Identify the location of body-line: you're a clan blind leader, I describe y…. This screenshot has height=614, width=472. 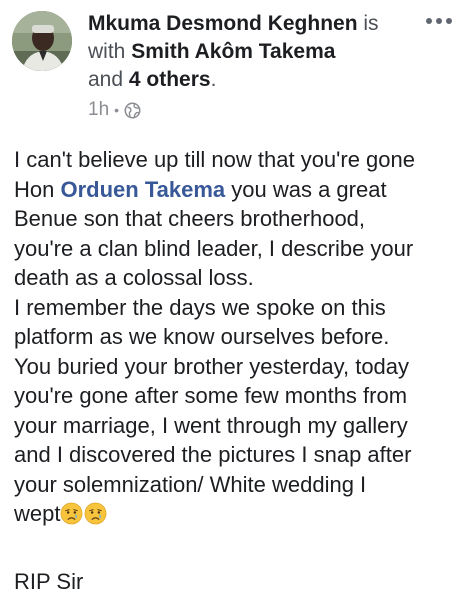
(214, 248).